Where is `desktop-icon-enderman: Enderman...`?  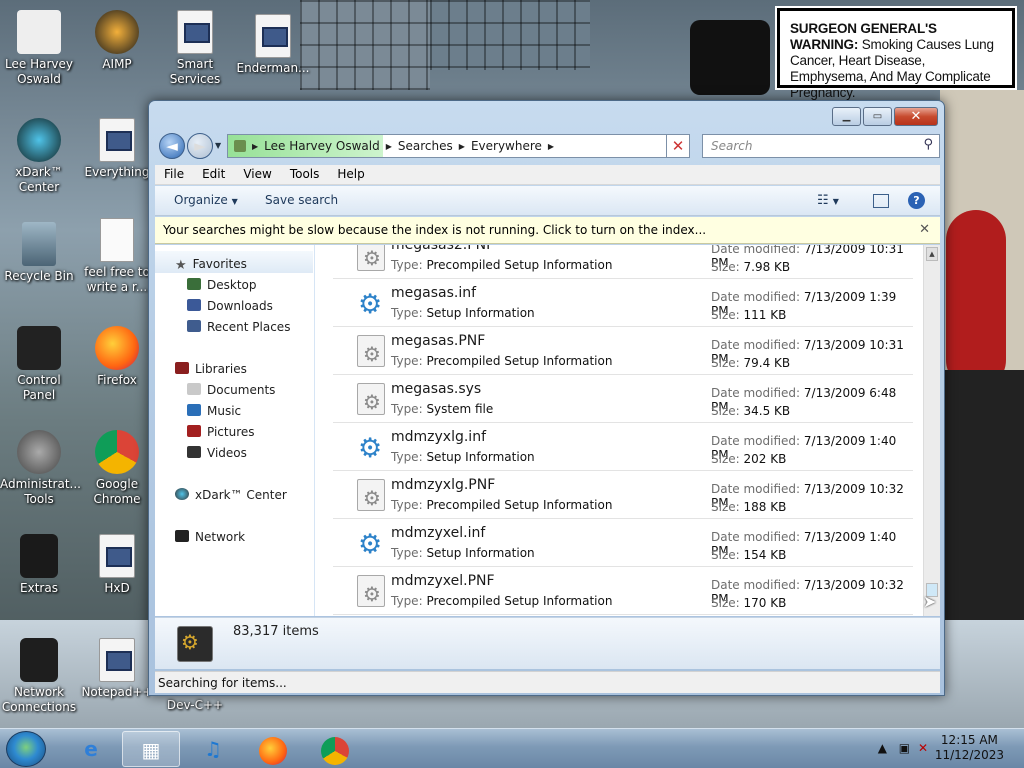 desktop-icon-enderman: Enderman... is located at coordinates (273, 45).